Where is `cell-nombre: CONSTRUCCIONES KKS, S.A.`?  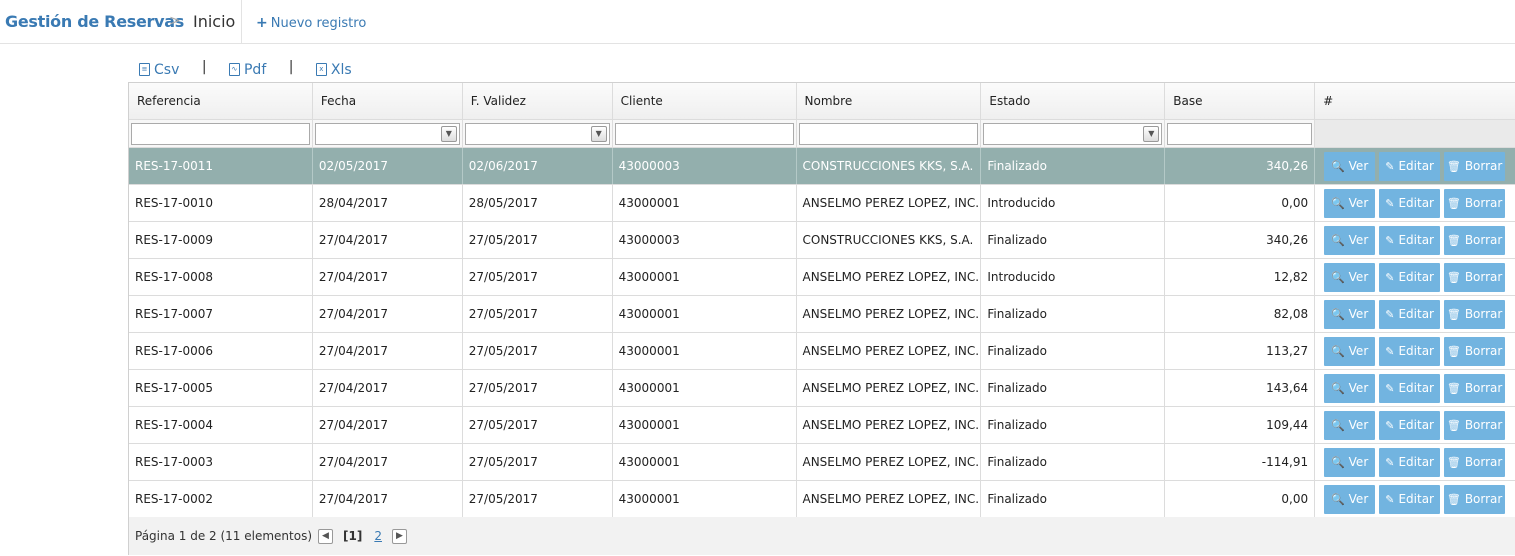 cell-nombre: CONSTRUCCIONES KKS, S.A. is located at coordinates (889, 166).